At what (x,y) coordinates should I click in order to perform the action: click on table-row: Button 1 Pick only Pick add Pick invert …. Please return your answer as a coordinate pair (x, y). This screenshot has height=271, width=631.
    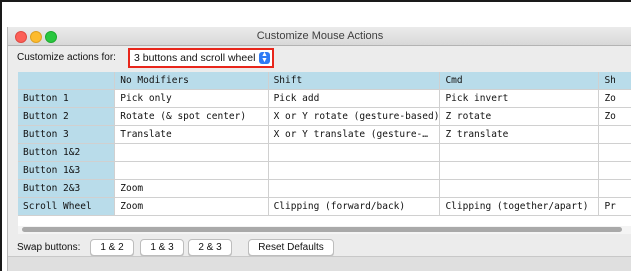
    Looking at the image, I should click on (324, 98).